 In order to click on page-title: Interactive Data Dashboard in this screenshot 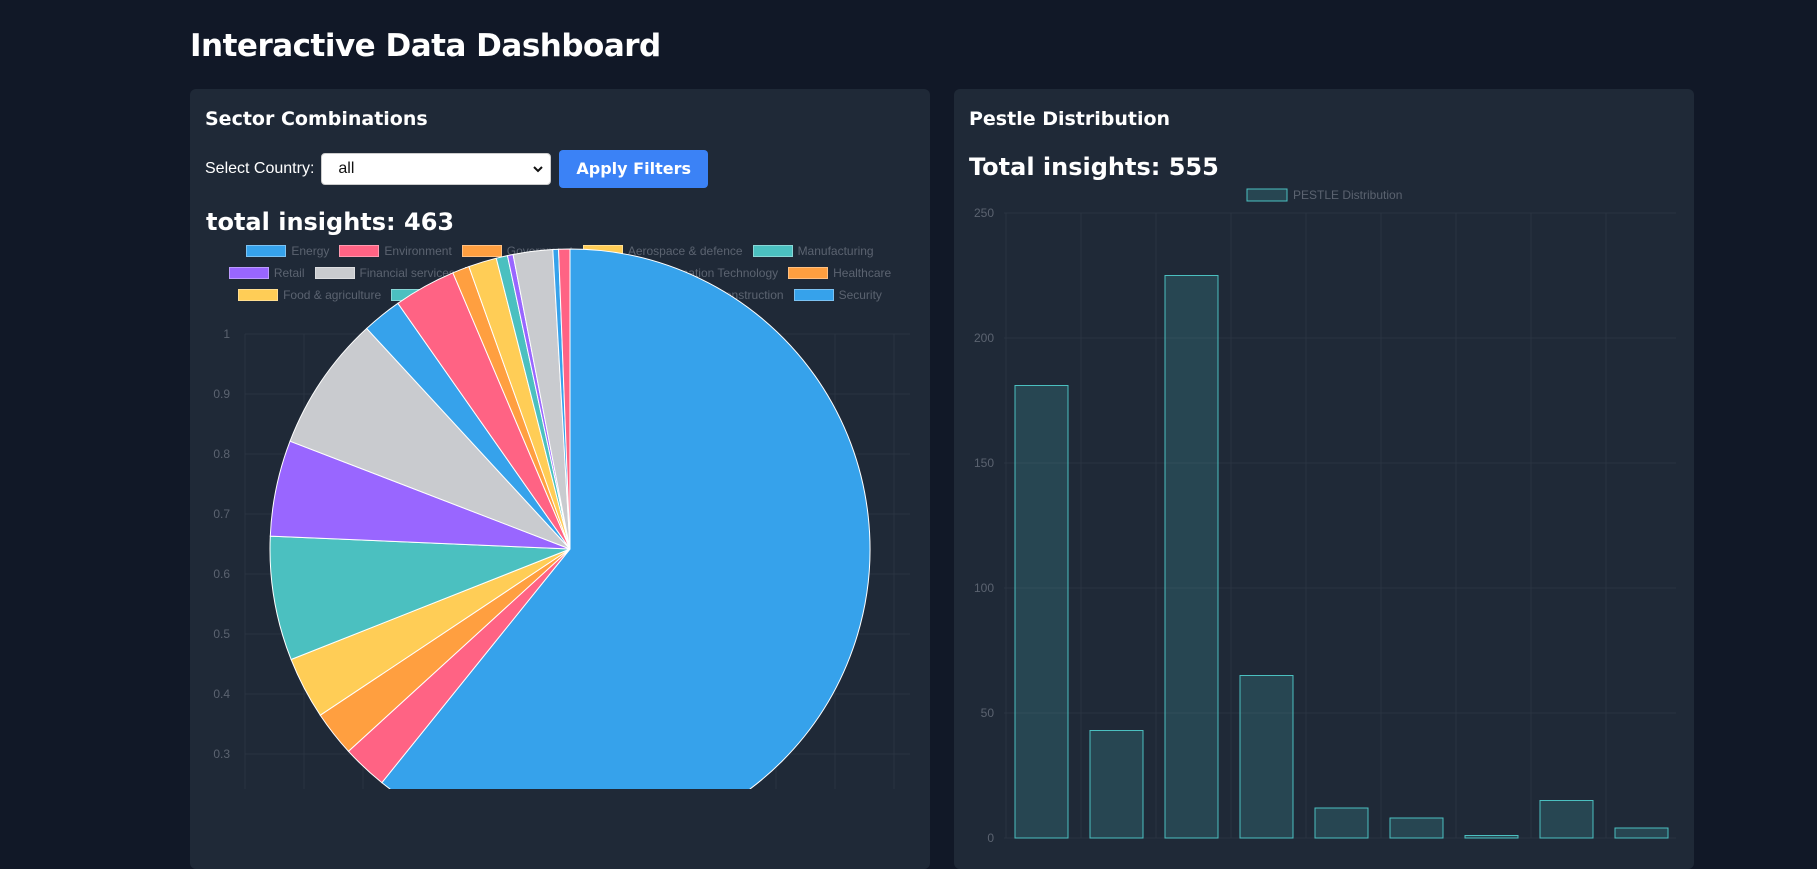, I will do `click(425, 46)`.